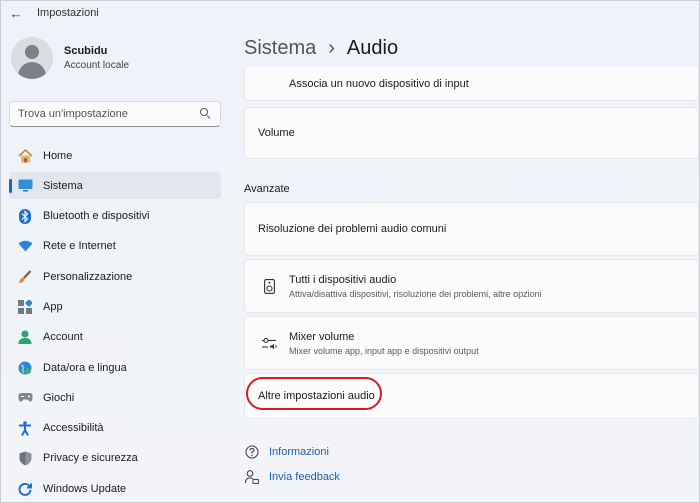  What do you see at coordinates (321, 48) in the screenshot?
I see `breadcrumb: Sistema › Audio` at bounding box center [321, 48].